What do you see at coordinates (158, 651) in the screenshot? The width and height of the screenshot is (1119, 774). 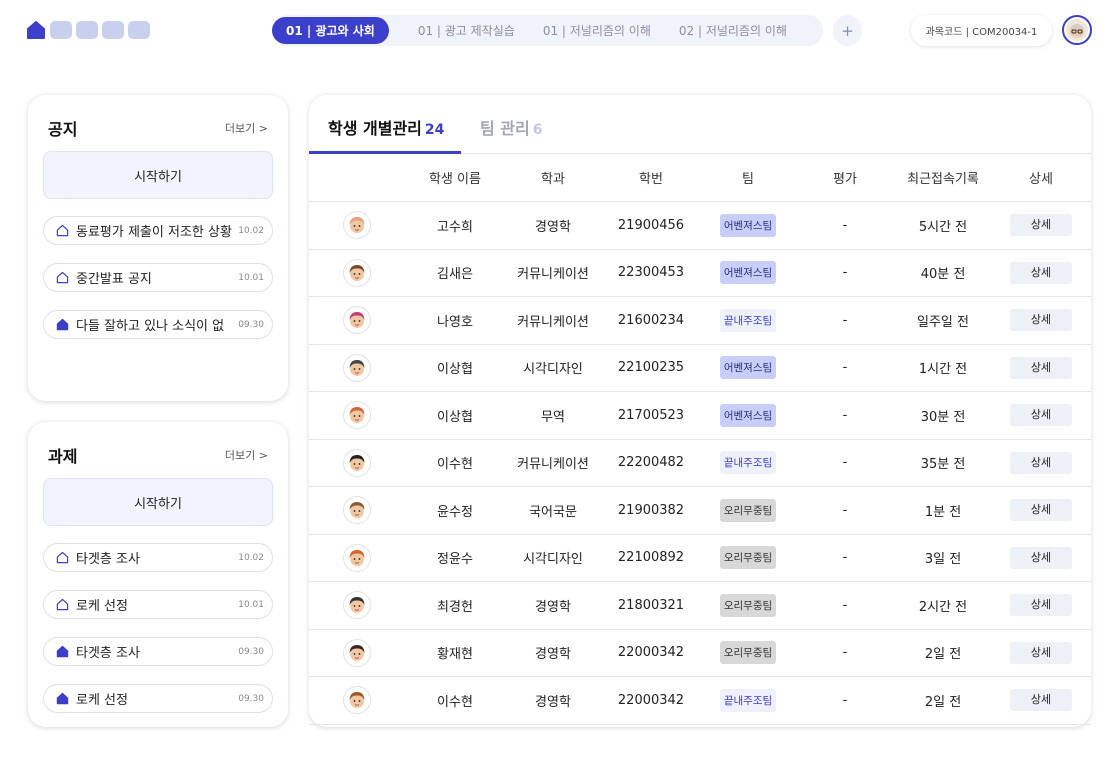 I see `task-list-item: 타겟층 조사 09.30` at bounding box center [158, 651].